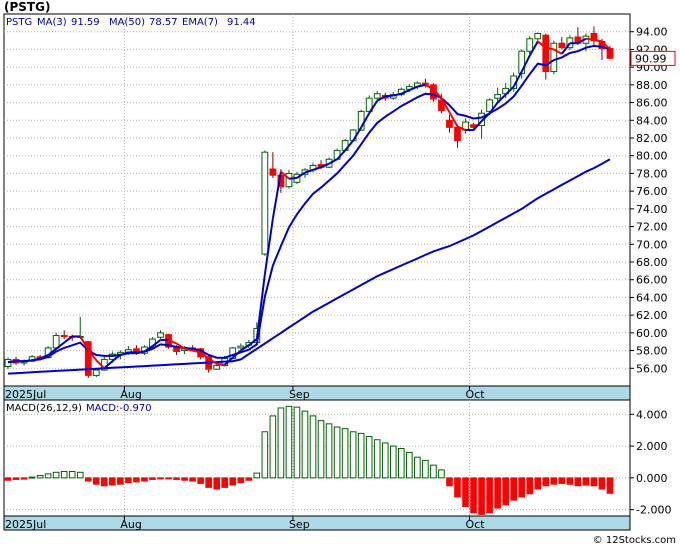  Describe the element at coordinates (652, 262) in the screenshot. I see `price-tick-label: 68.00` at that location.